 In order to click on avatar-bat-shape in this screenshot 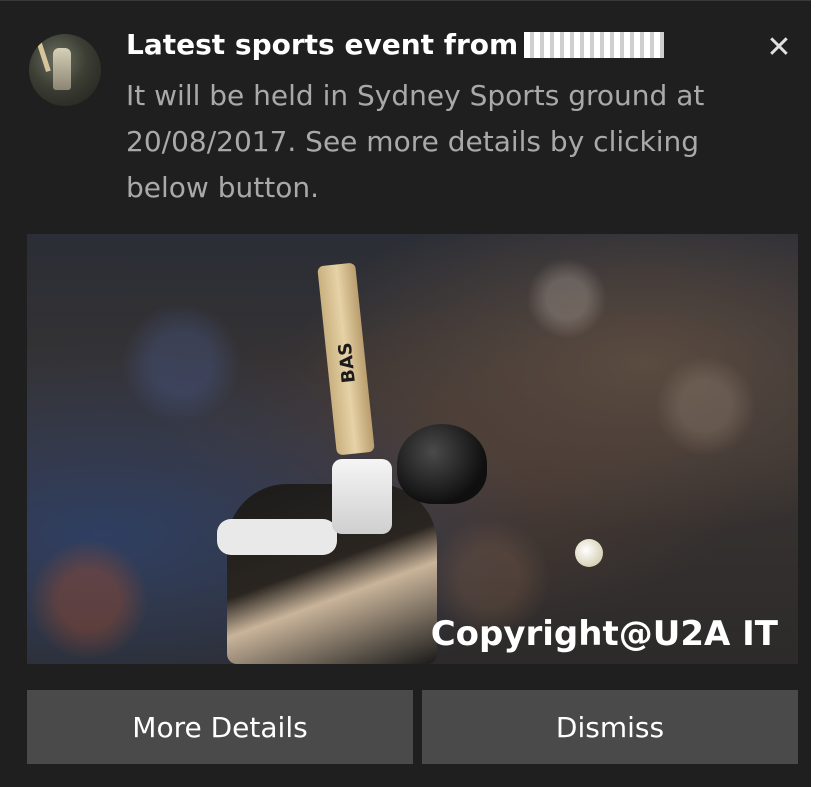, I will do `click(43, 56)`.